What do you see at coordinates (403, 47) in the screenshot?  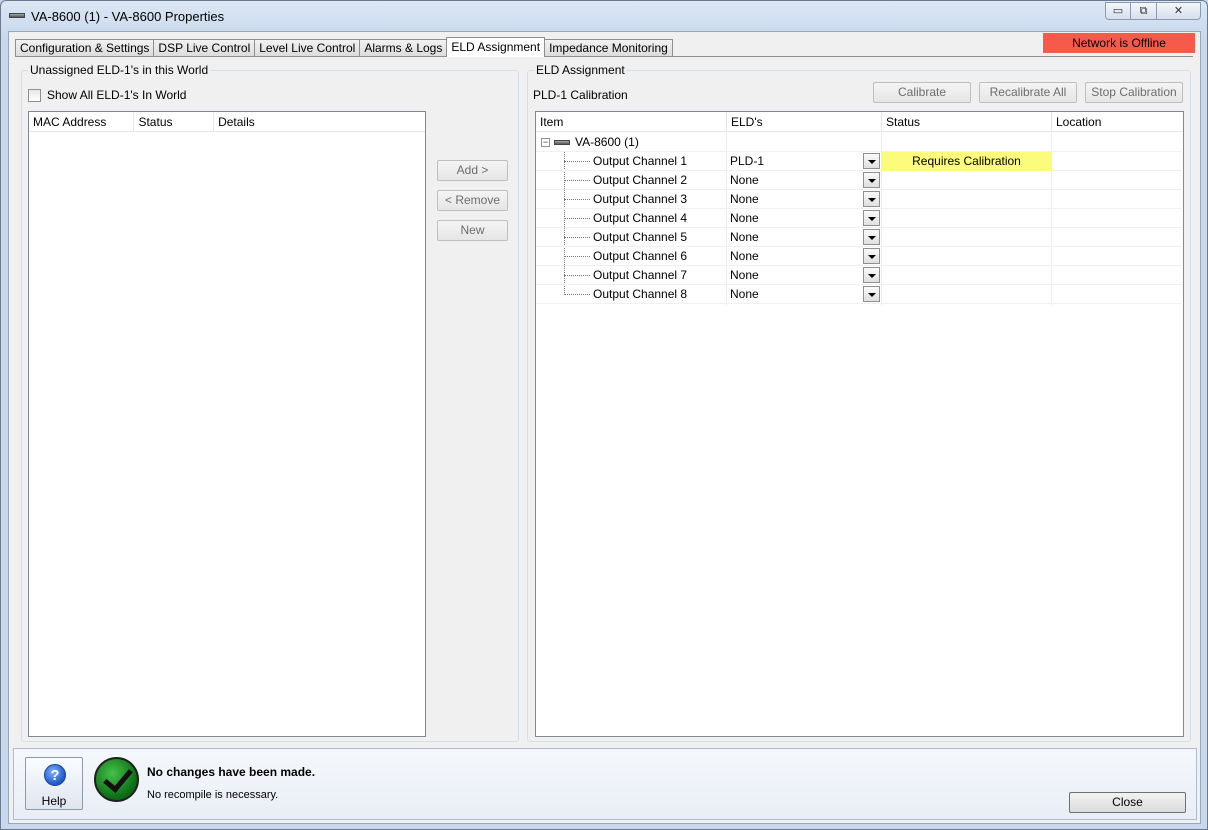 I see `tab-alarms-logs: Alarms & Logs` at bounding box center [403, 47].